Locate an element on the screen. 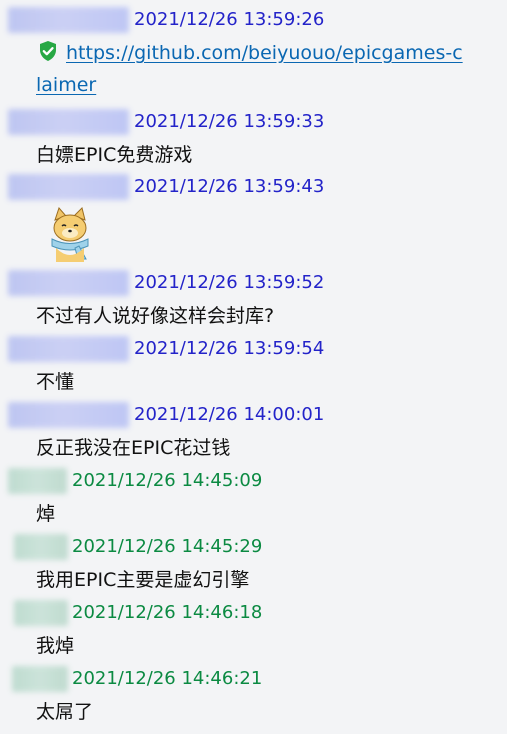 The height and width of the screenshot is (734, 507). chat-message: 2021/12/26 13:59:54 不懂 is located at coordinates (253, 365).